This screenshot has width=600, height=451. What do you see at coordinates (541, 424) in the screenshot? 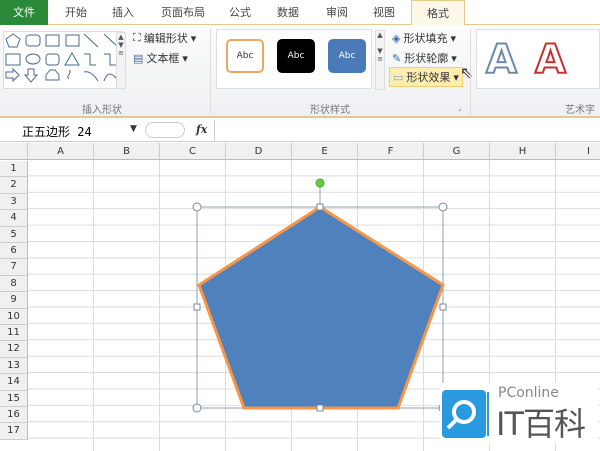
I see `watermark-name: IT百科` at bounding box center [541, 424].